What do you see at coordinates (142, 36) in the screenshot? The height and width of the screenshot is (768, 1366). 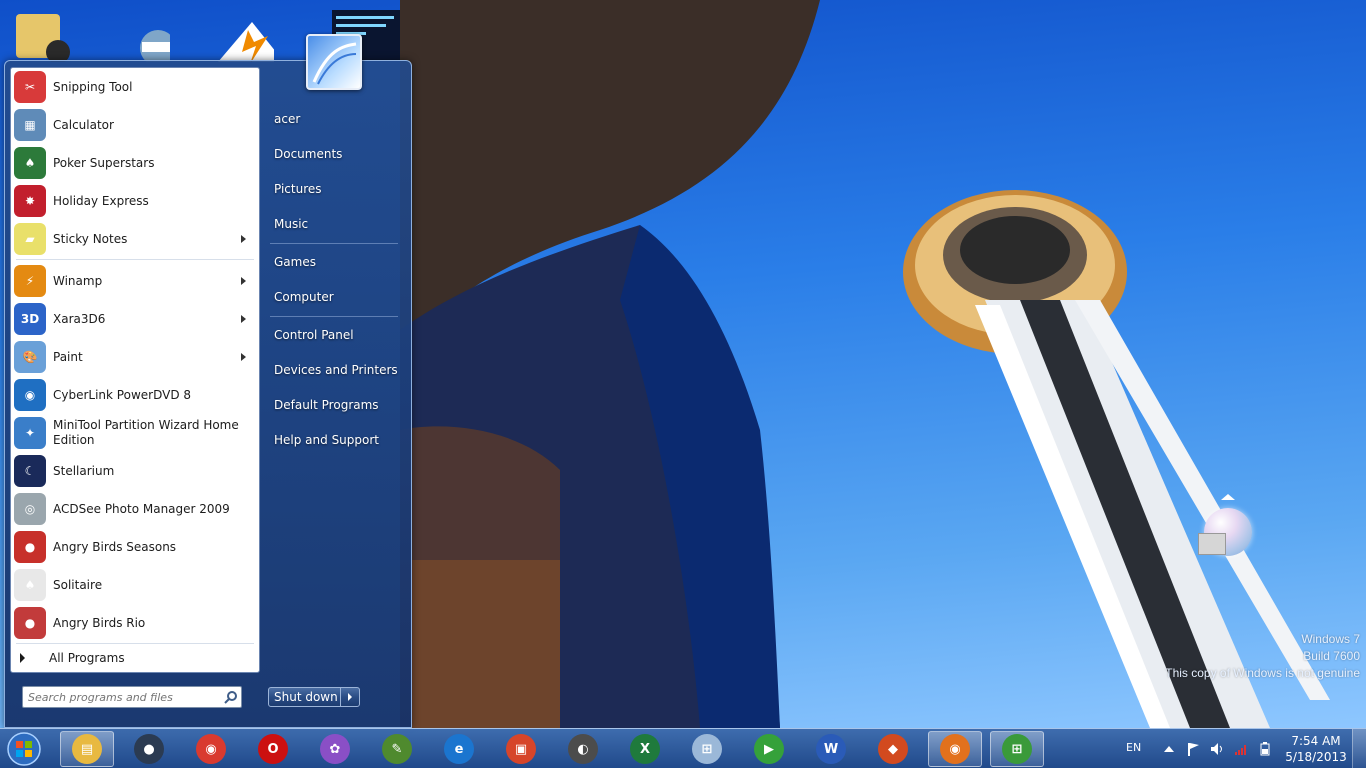 I see `desktop-icon-nsis` at bounding box center [142, 36].